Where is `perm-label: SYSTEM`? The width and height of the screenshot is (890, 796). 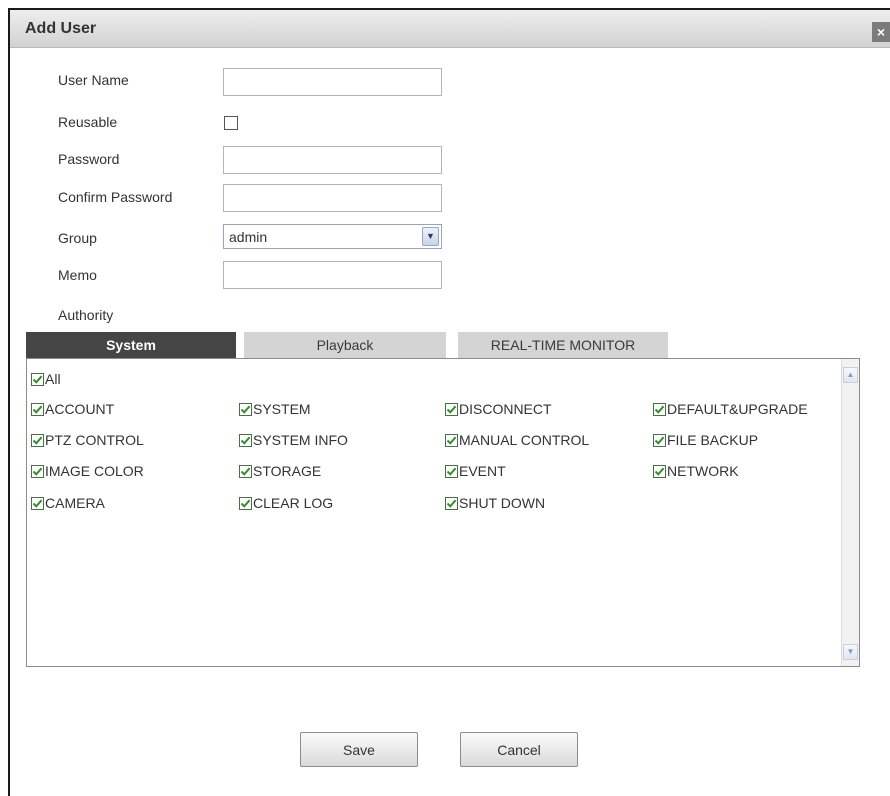
perm-label: SYSTEM is located at coordinates (282, 409).